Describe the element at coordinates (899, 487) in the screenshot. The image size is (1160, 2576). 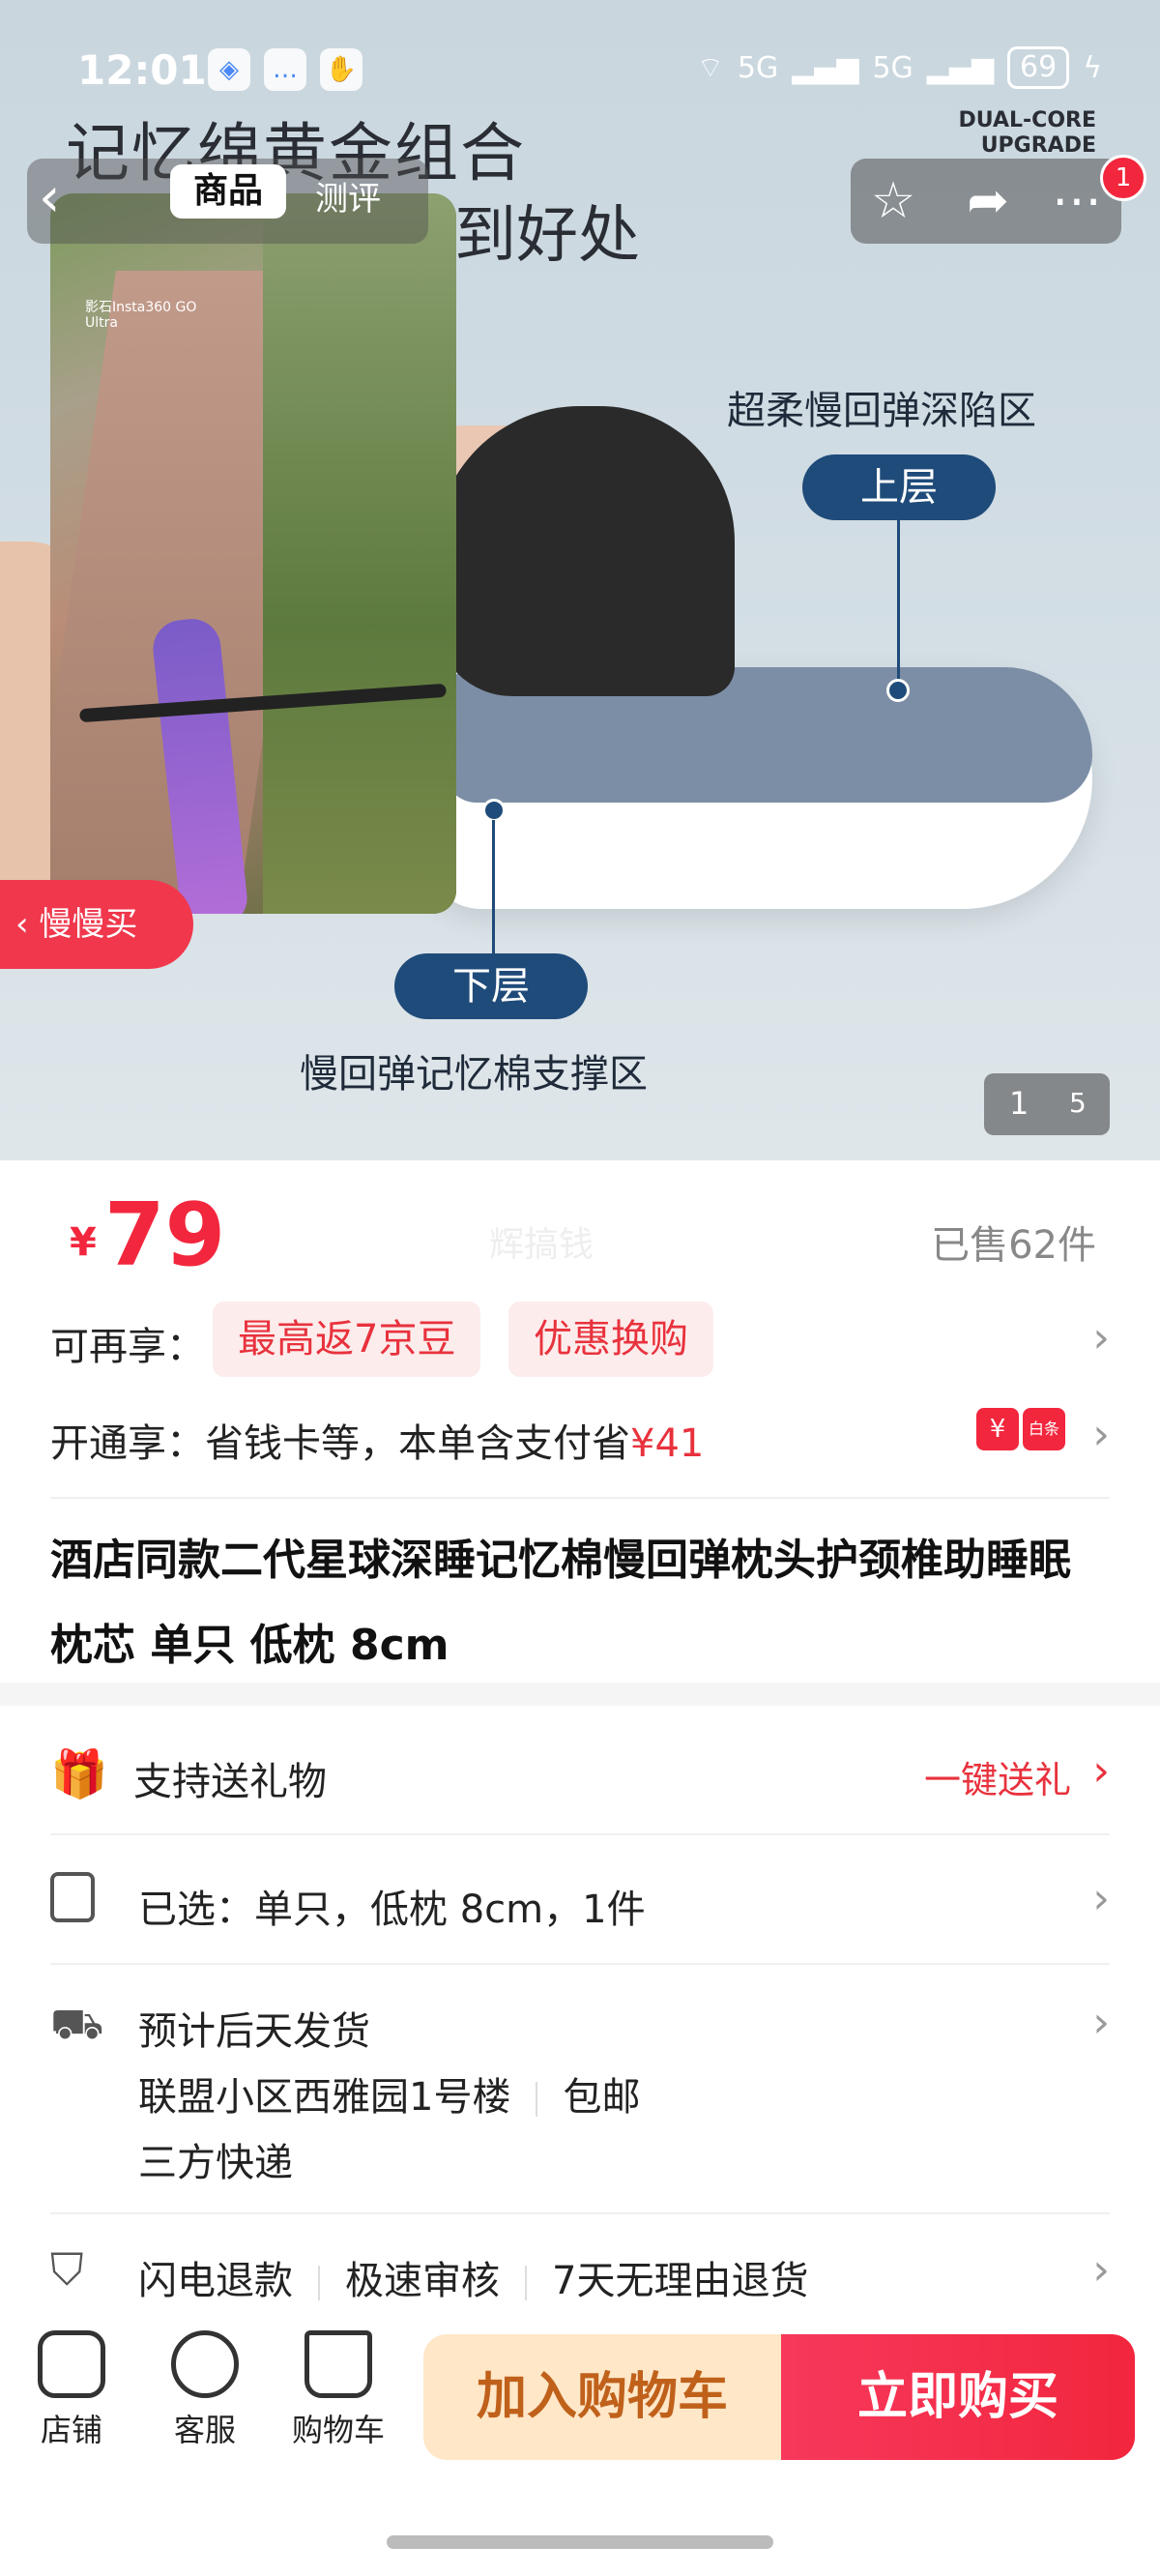
I see `upper-layer-tag: 上层` at that location.